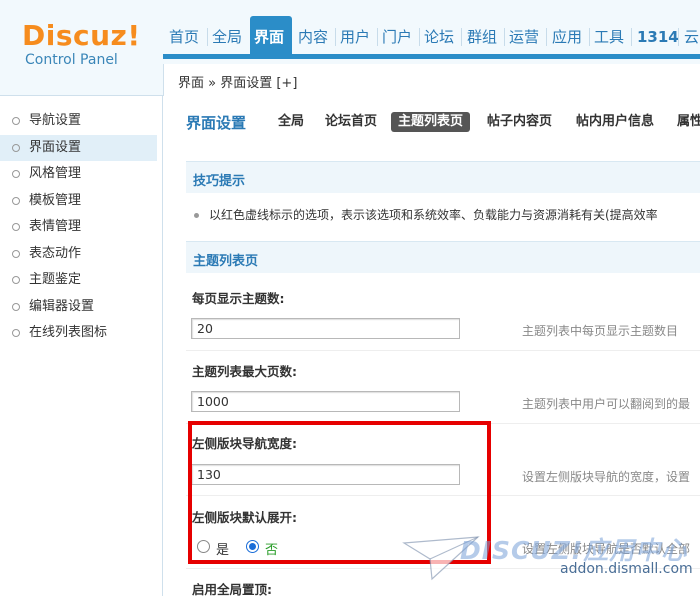  Describe the element at coordinates (609, 39) in the screenshot. I see `topnav-item-tools: 工具` at that location.